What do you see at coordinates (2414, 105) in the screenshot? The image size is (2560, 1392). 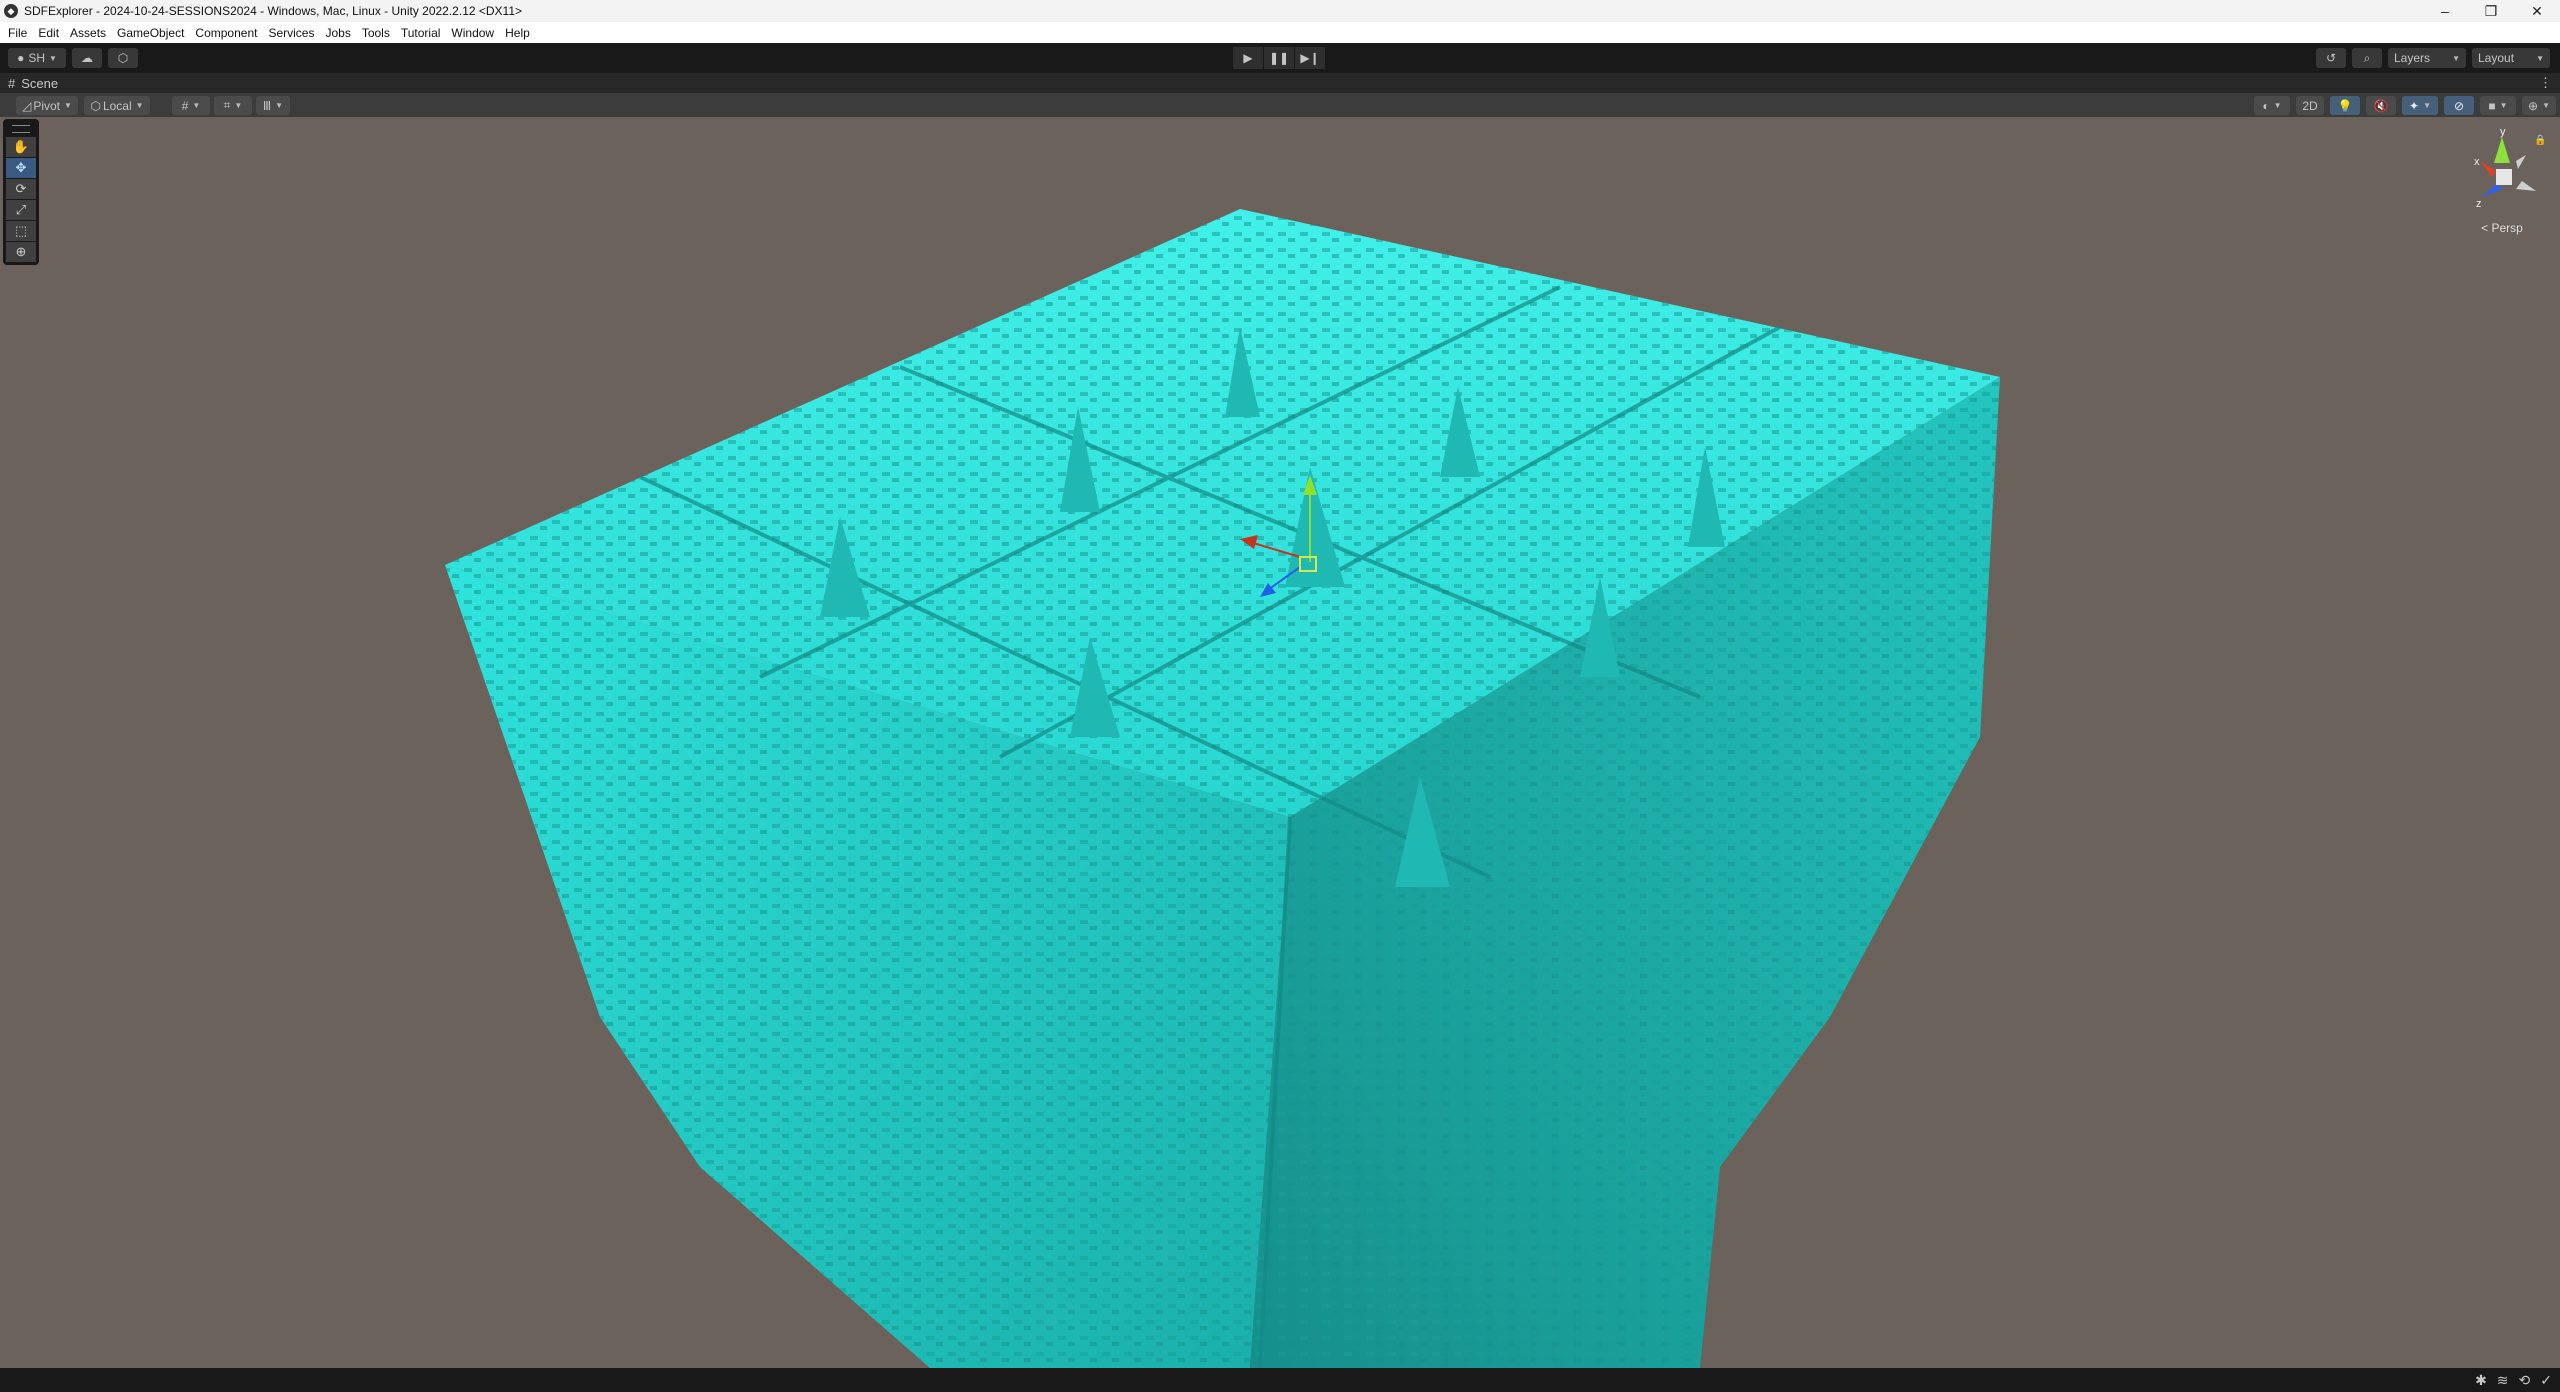 I see `effects-icon: ✦` at bounding box center [2414, 105].